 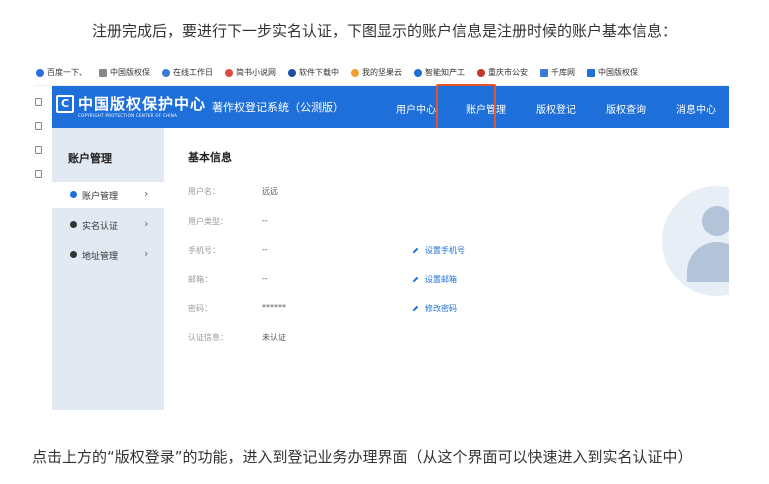 I want to click on username-label: 用户名：, so click(x=204, y=191).